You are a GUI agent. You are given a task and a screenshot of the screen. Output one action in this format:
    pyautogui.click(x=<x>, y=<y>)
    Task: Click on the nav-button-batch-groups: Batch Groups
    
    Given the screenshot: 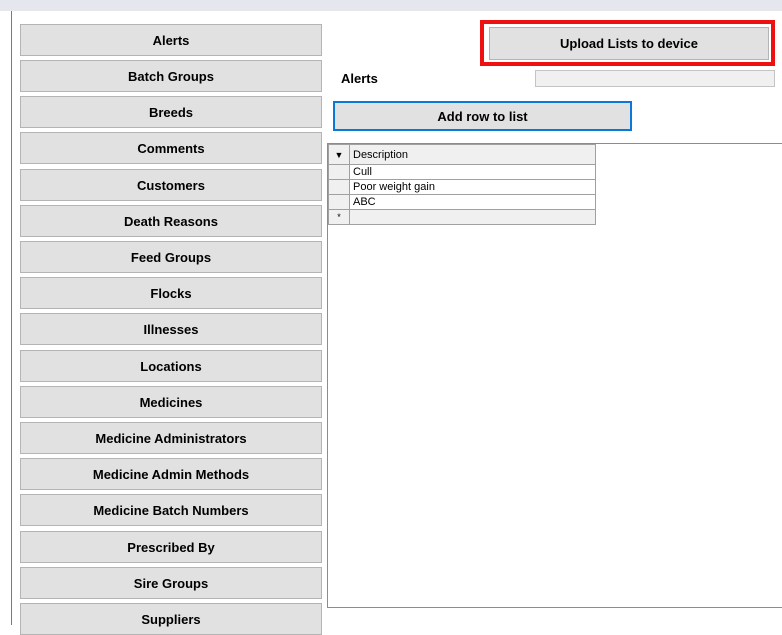 What is the action you would take?
    pyautogui.click(x=171, y=76)
    